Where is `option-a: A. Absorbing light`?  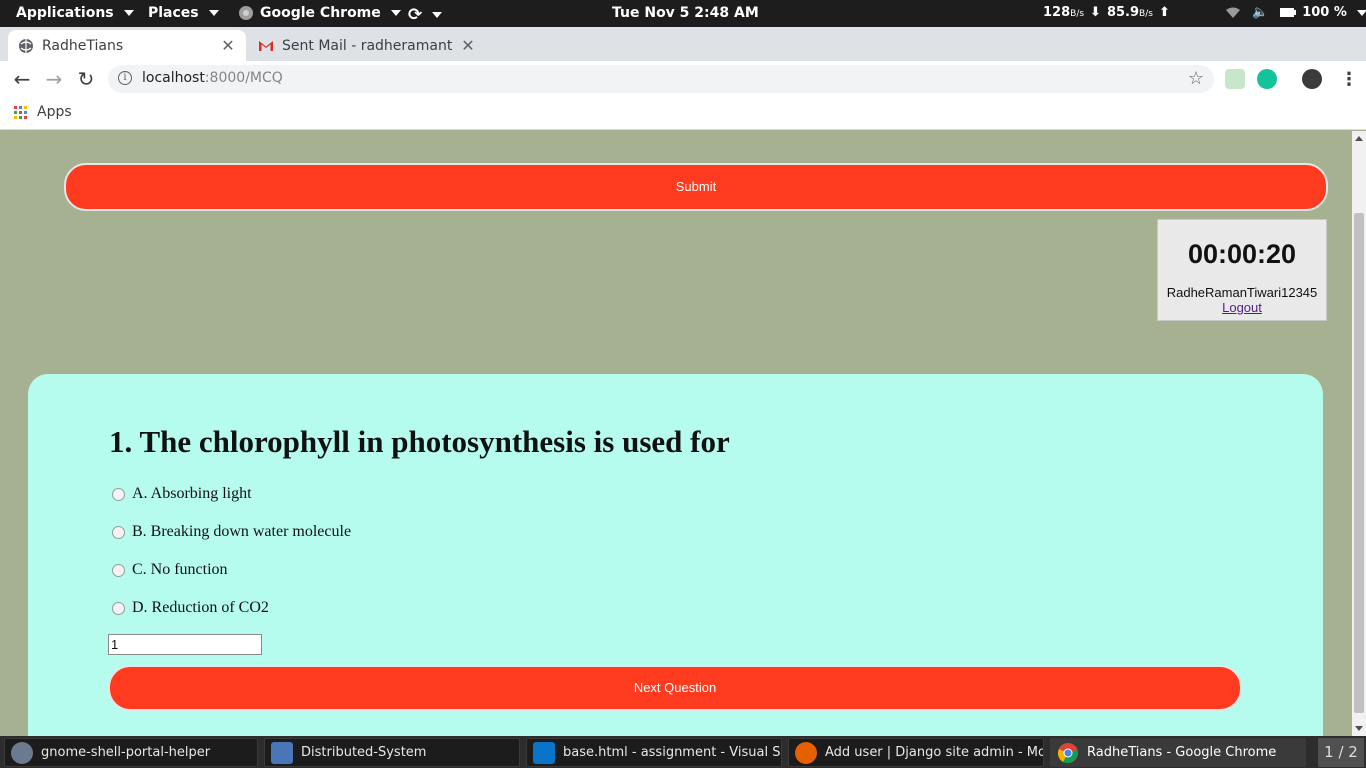 option-a: A. Absorbing light is located at coordinates (182, 494).